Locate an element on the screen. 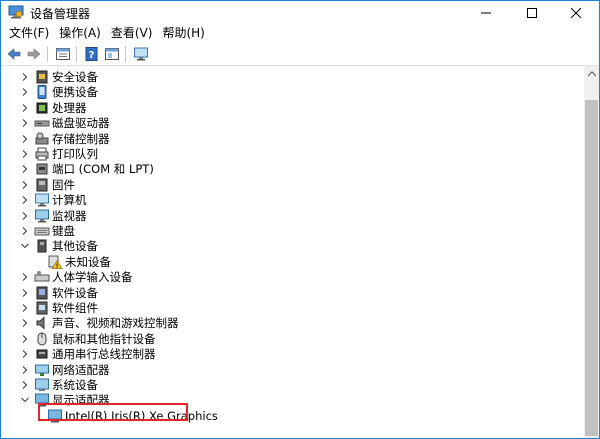  maximize-icon is located at coordinates (532, 12).